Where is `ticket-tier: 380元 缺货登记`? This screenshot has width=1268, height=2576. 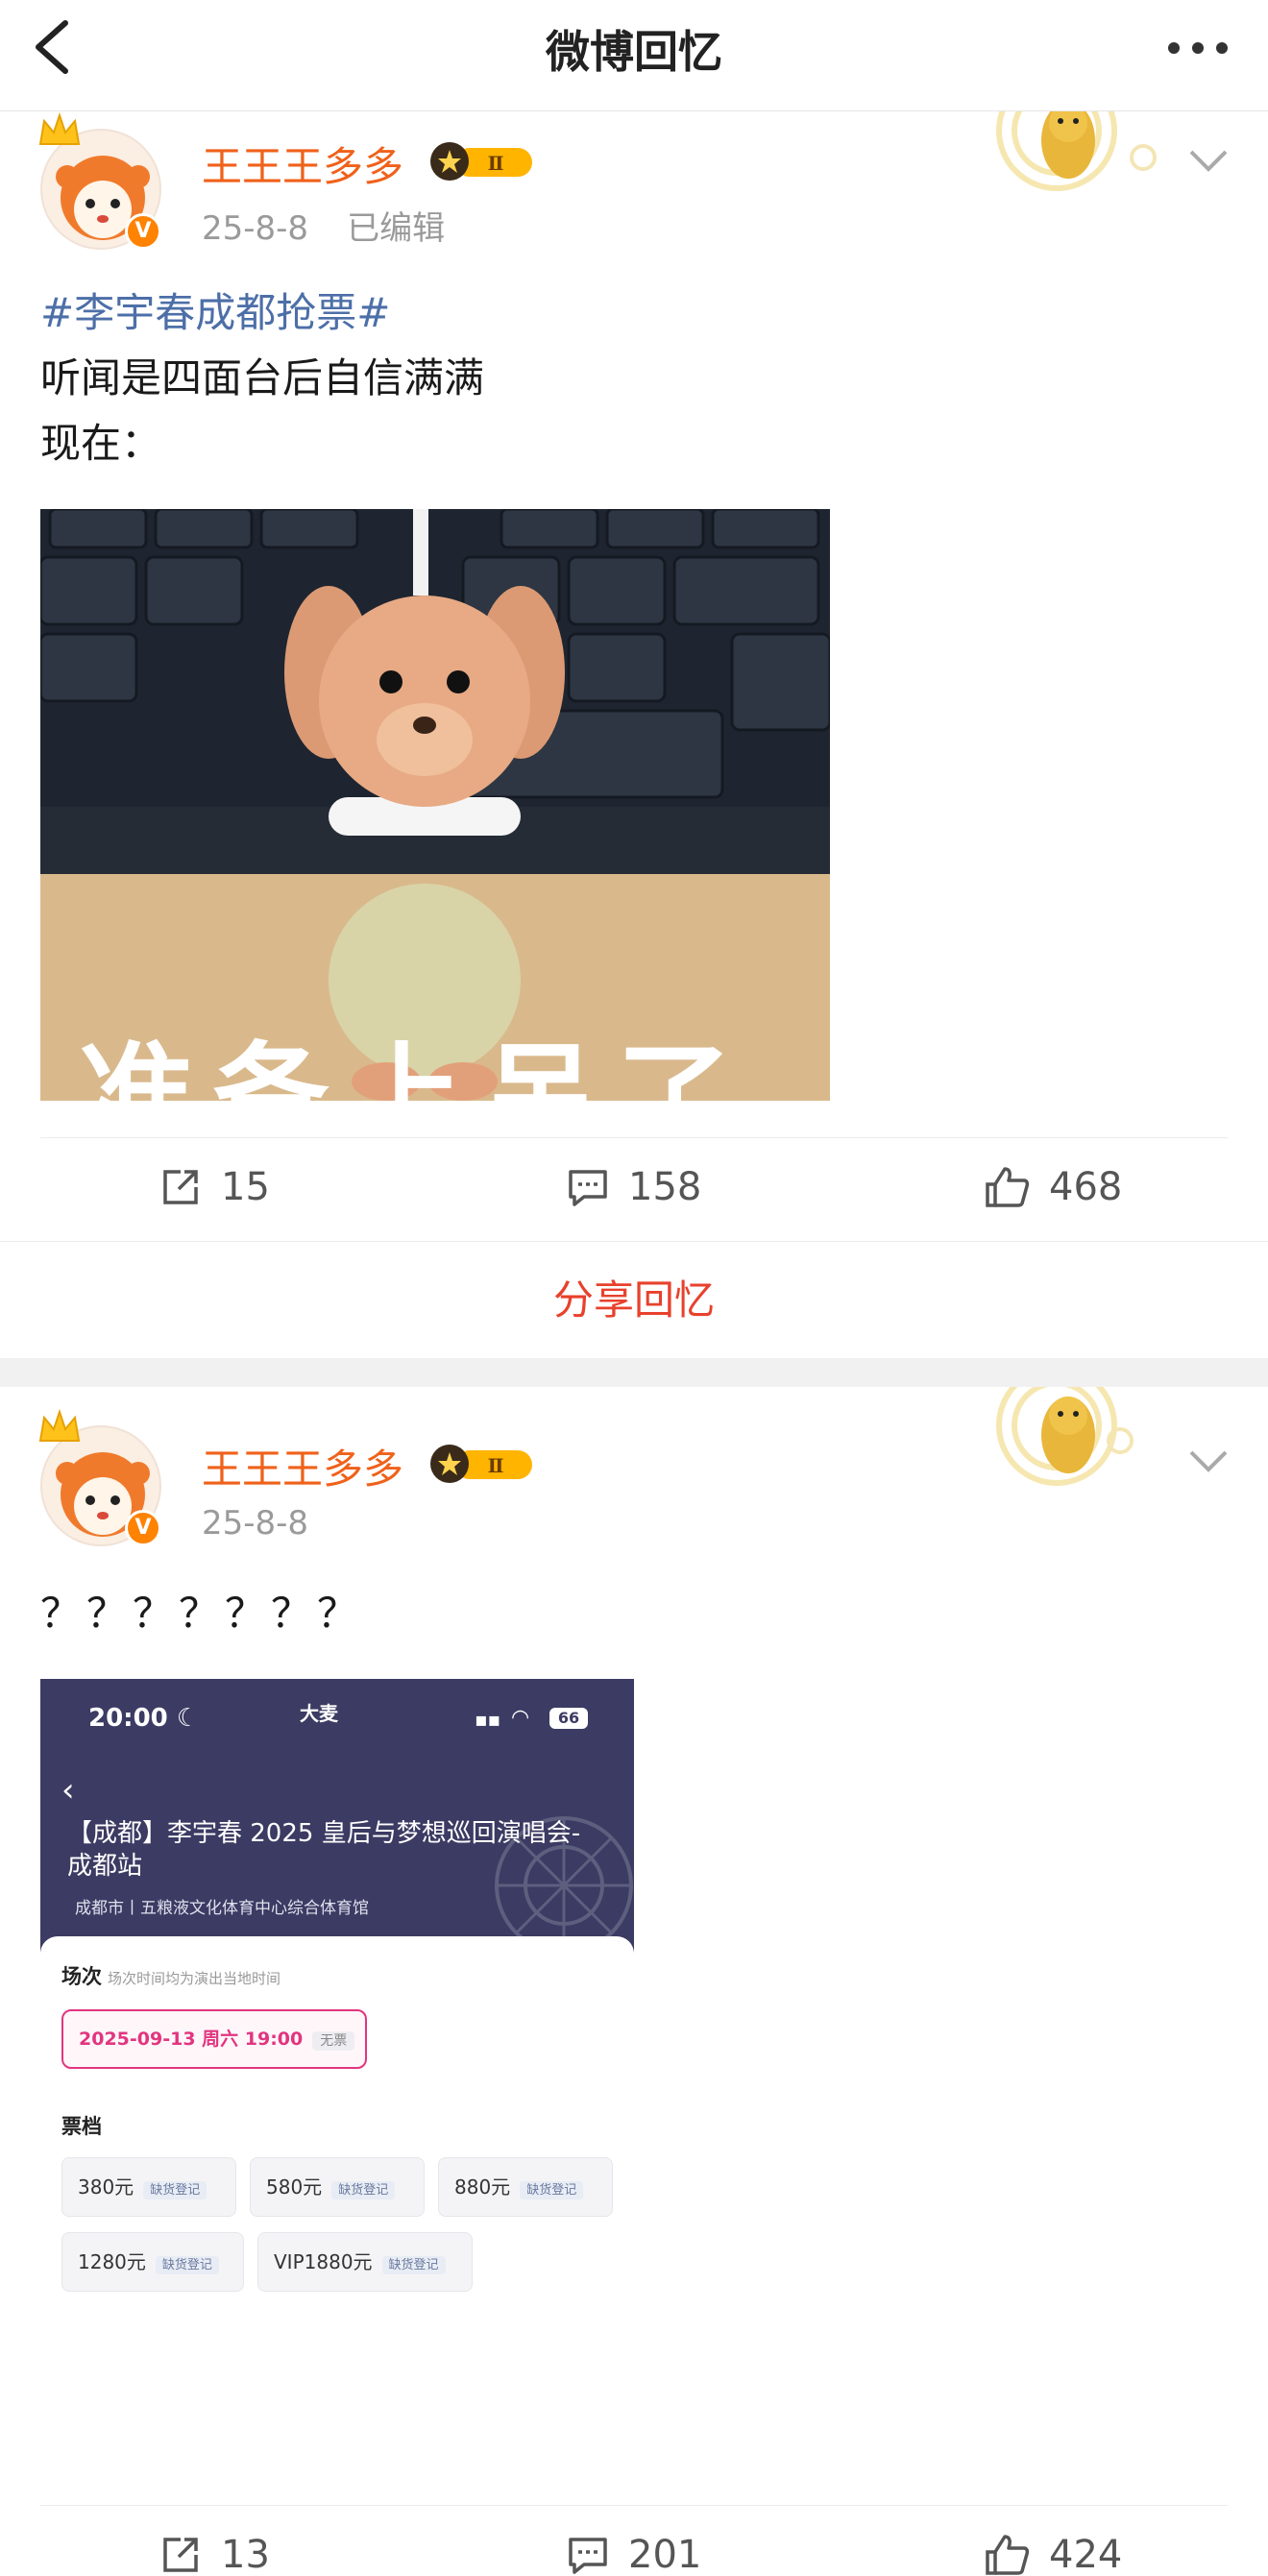 ticket-tier: 380元 缺货登记 is located at coordinates (148, 2187).